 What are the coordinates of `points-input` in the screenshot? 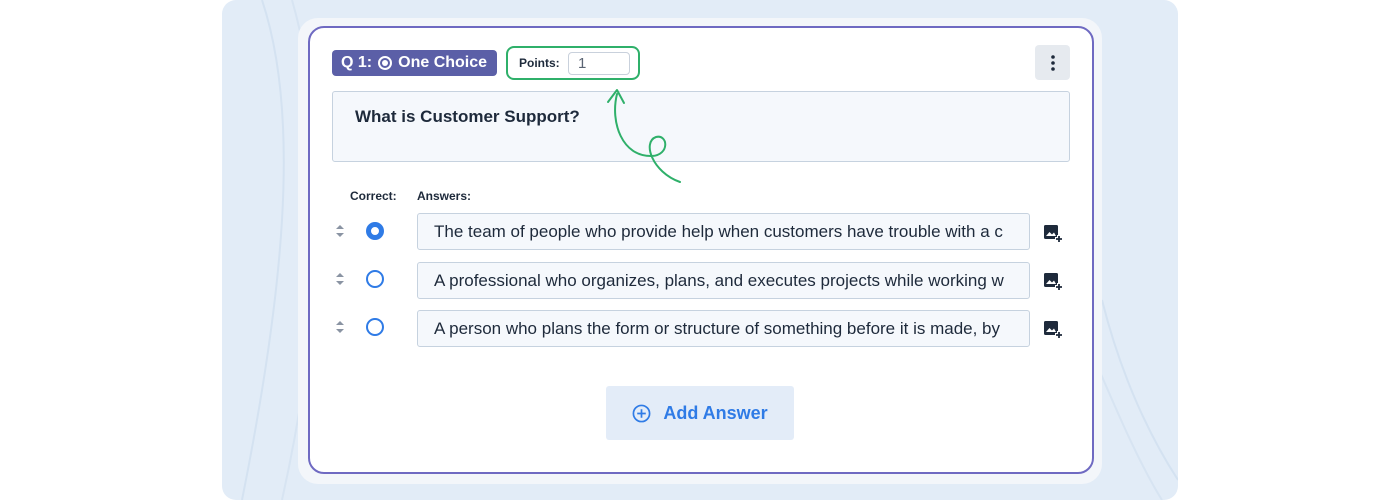 It's located at (599, 63).